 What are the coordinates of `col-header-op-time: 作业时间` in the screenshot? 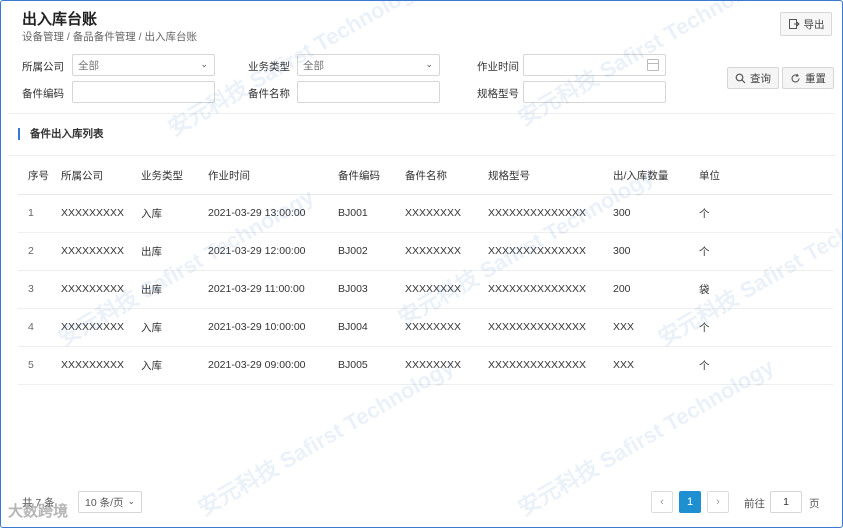 It's located at (263, 176).